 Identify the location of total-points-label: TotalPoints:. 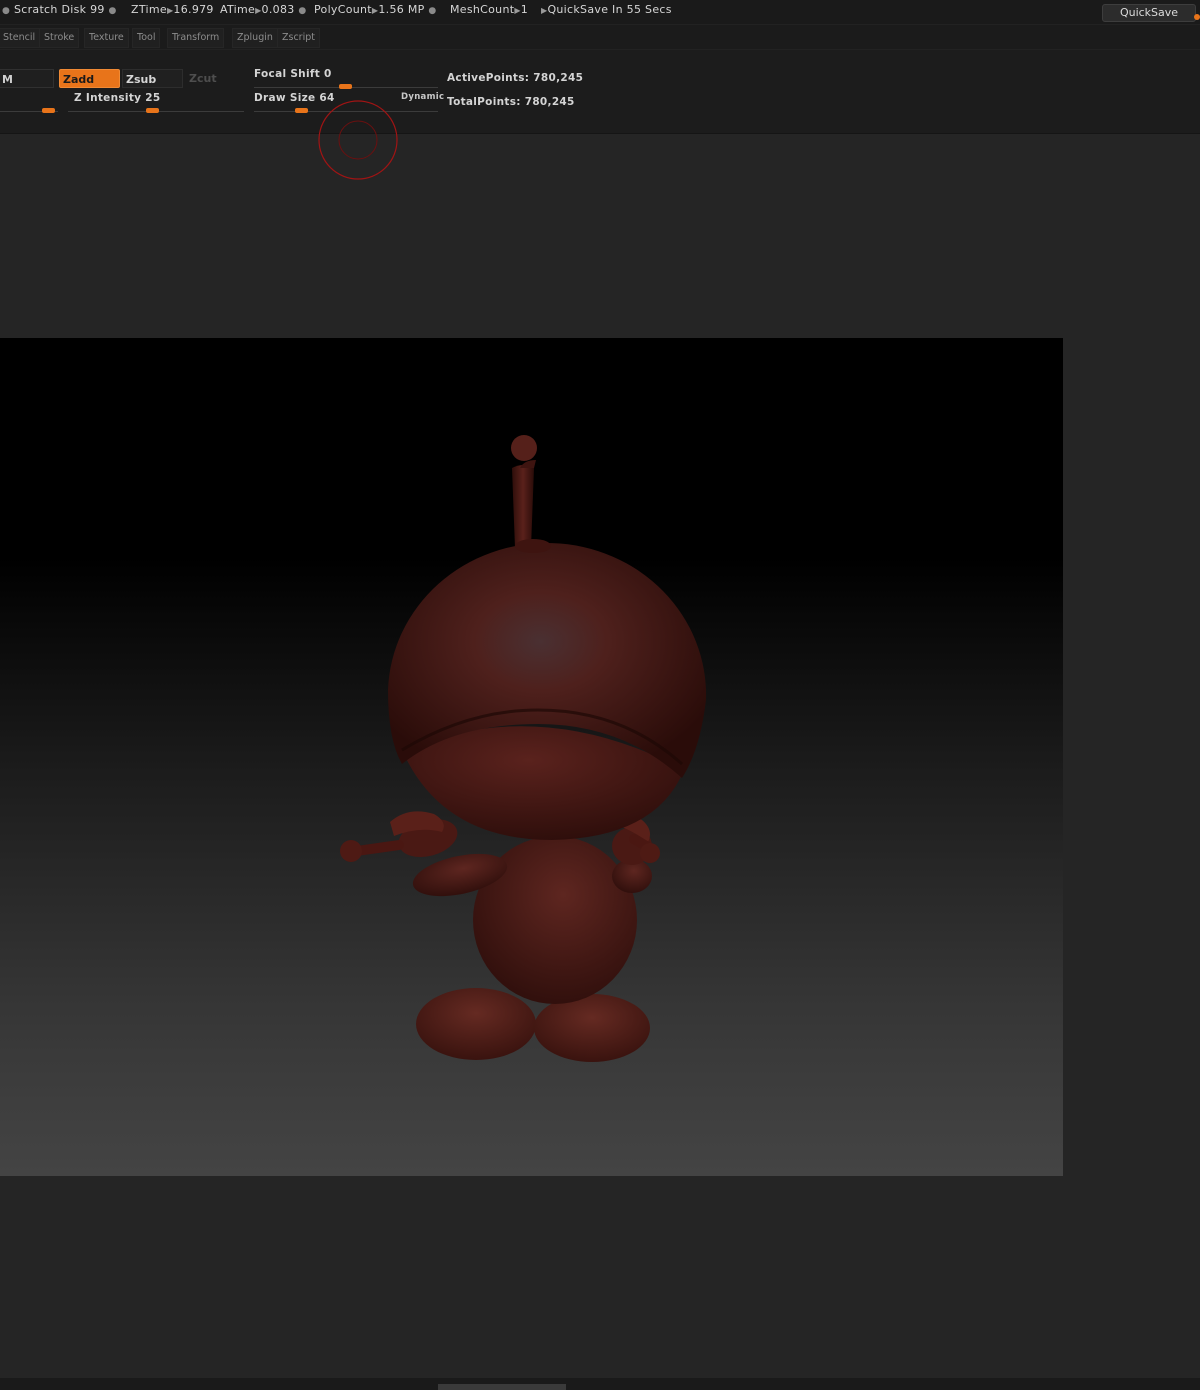
(484, 102).